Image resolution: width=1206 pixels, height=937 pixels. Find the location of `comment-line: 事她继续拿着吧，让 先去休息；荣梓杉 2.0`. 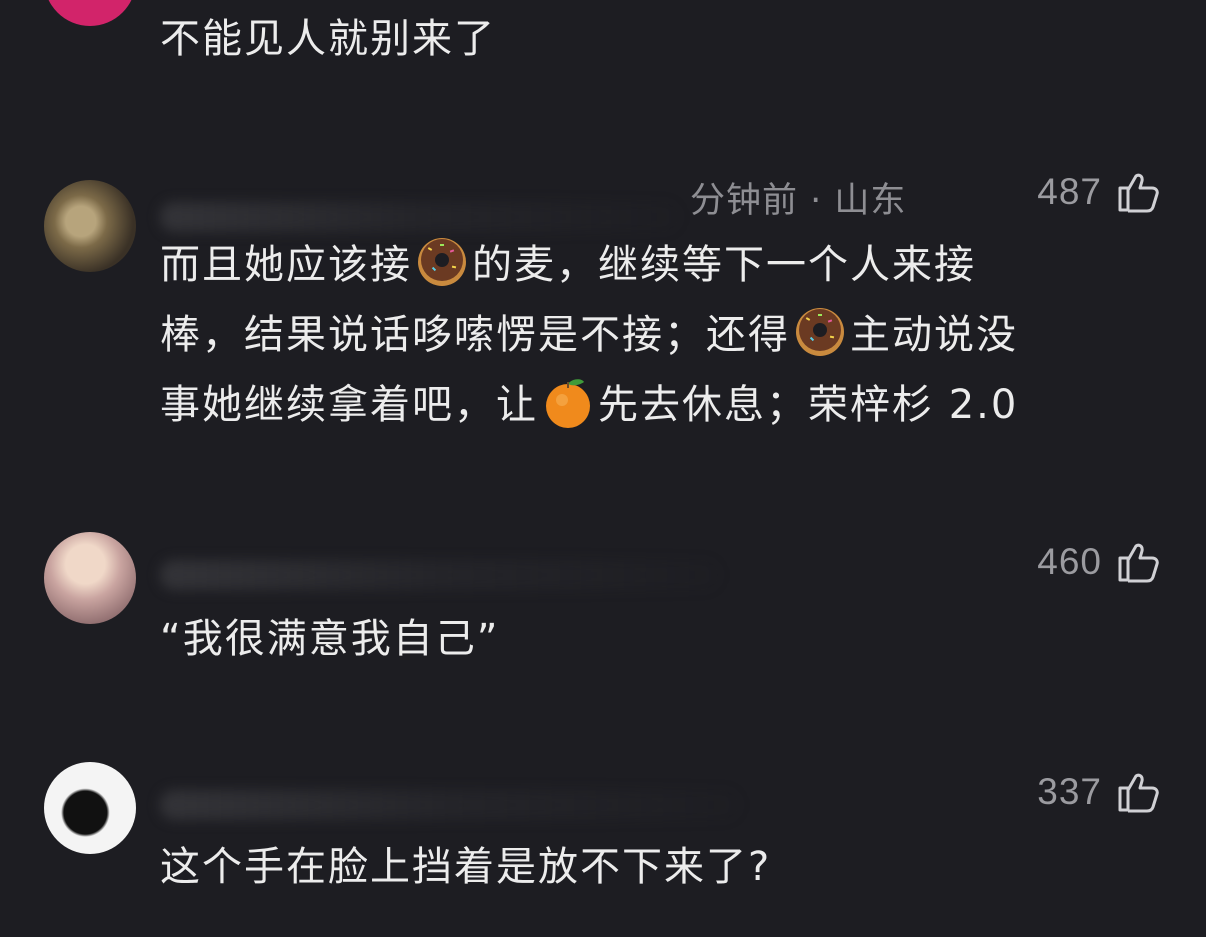

comment-line: 事她继续拿着吧，让 先去休息；荣梓杉 2.0 is located at coordinates (655, 405).